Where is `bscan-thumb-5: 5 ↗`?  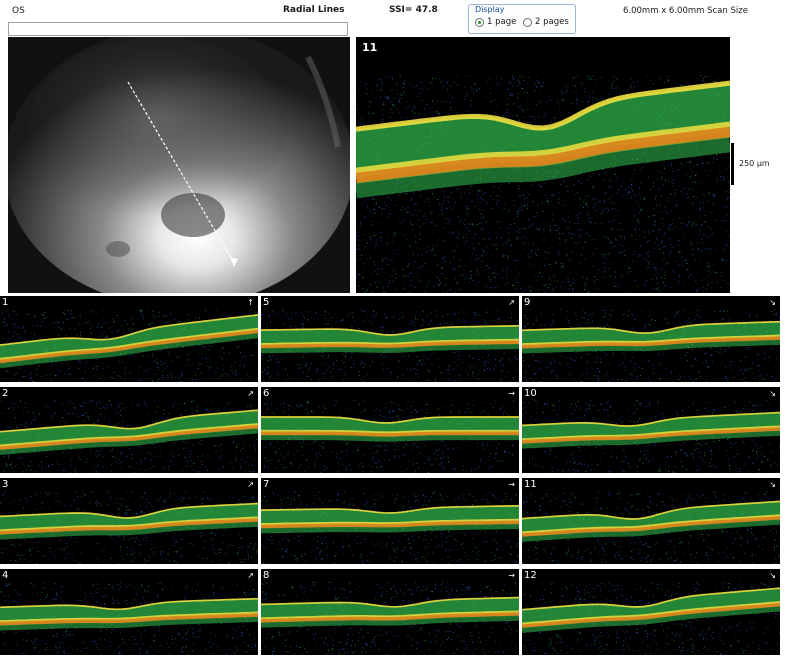
bscan-thumb-5: 5 ↗ is located at coordinates (390, 339).